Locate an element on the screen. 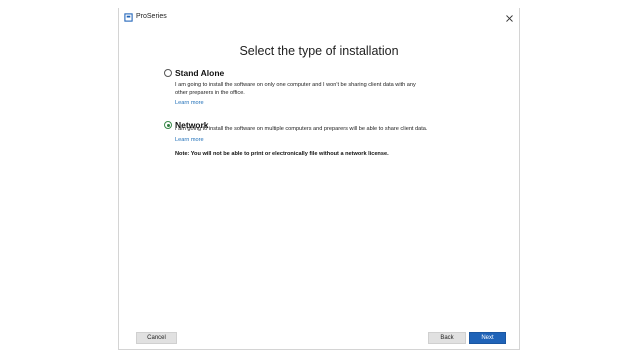 This screenshot has width=640, height=360. close-icon is located at coordinates (509, 18).